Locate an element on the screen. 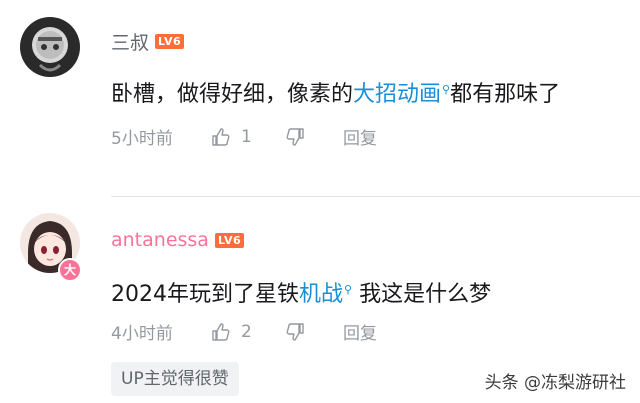  watermark-text: 头条 @冻梨游研社 is located at coordinates (555, 383).